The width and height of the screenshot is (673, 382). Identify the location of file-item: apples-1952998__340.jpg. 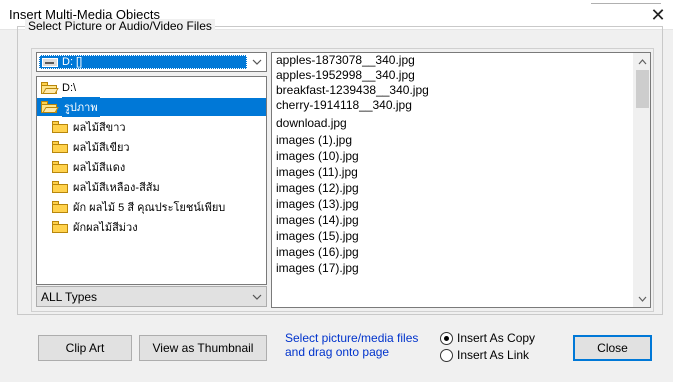
(345, 75).